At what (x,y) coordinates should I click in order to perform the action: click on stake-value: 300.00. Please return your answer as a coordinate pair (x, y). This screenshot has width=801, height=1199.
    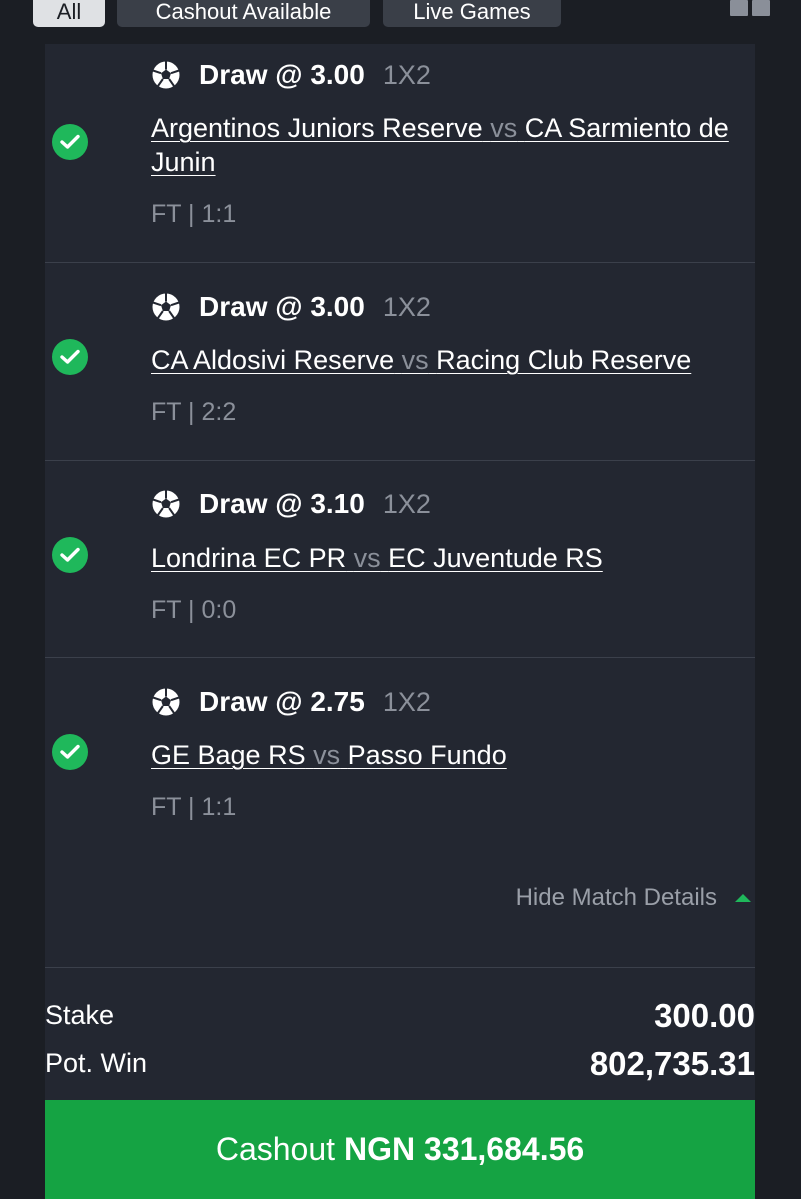
    Looking at the image, I should click on (704, 1015).